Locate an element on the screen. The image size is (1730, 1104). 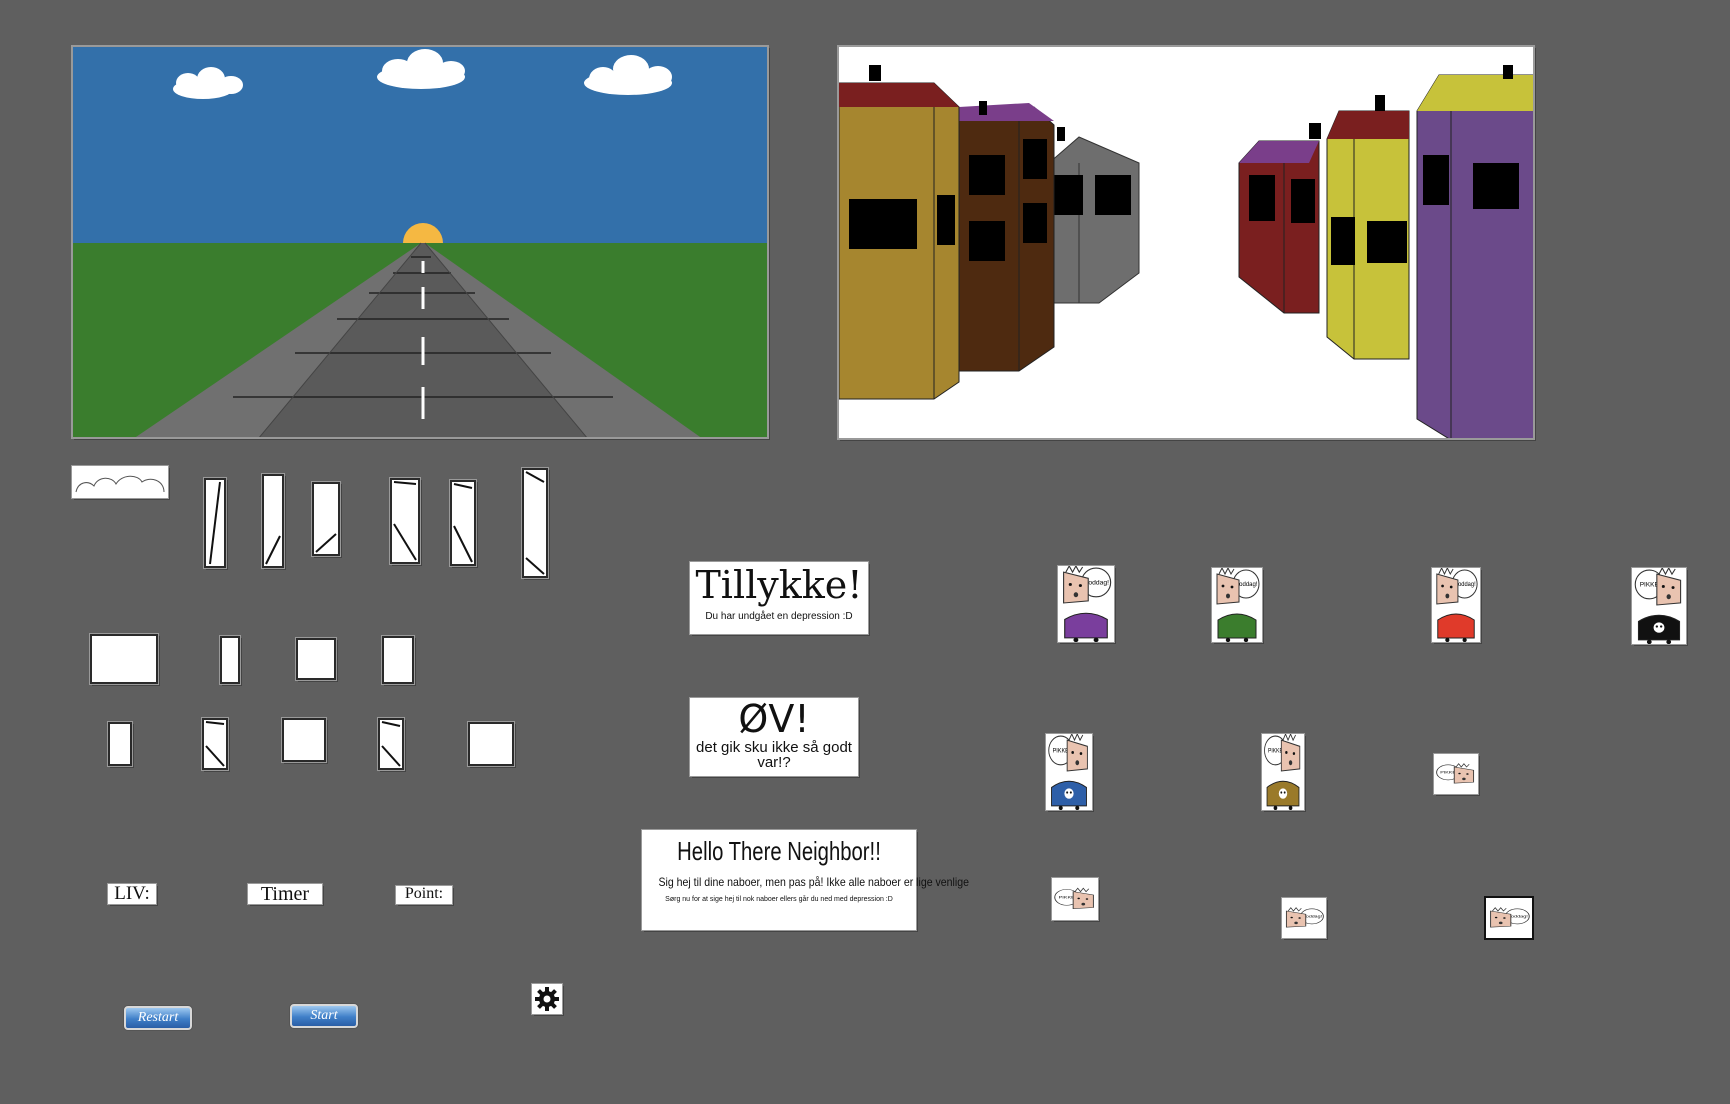
road-scene is located at coordinates (420, 242).